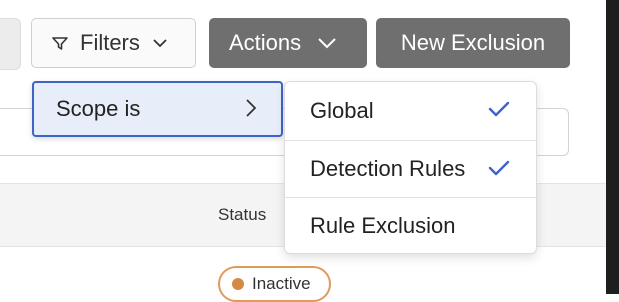 The width and height of the screenshot is (619, 302). I want to click on submenu-item-label: Global, so click(342, 110).